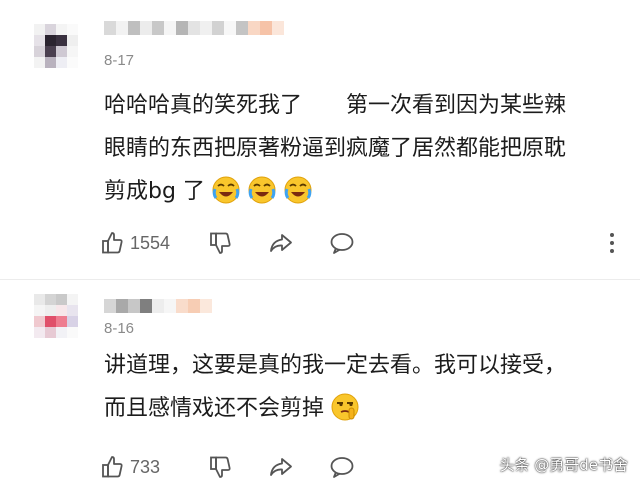  I want to click on comment-text-line: 剪成bg 了, so click(364, 191).